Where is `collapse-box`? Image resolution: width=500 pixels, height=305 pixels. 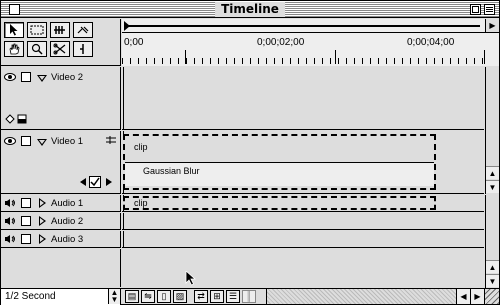
collapse-box is located at coordinates (489, 9).